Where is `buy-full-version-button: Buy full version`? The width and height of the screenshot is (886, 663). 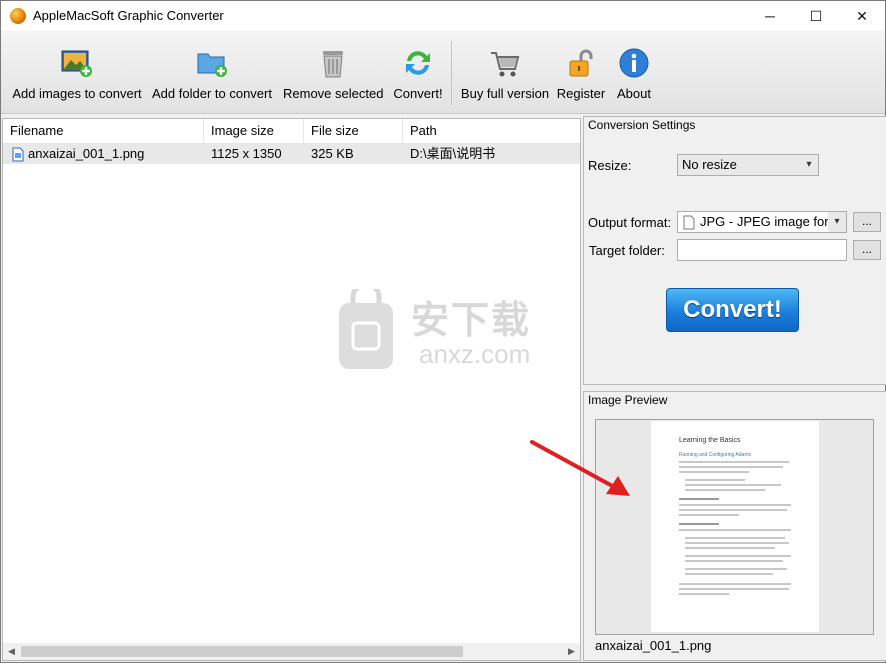 buy-full-version-button: Buy full version is located at coordinates (505, 71).